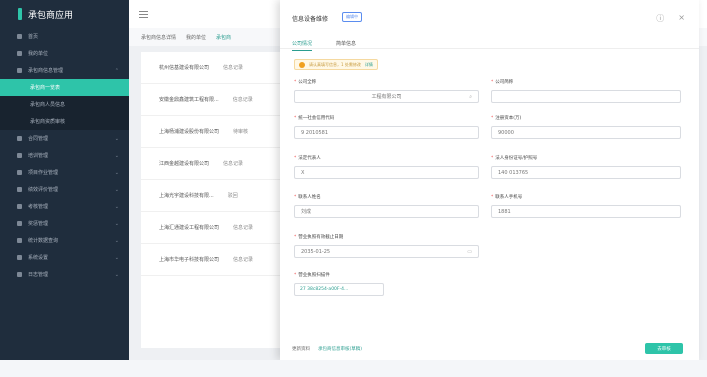 The width and height of the screenshot is (707, 377). I want to click on tab-simple-info: 简单信息, so click(346, 45).